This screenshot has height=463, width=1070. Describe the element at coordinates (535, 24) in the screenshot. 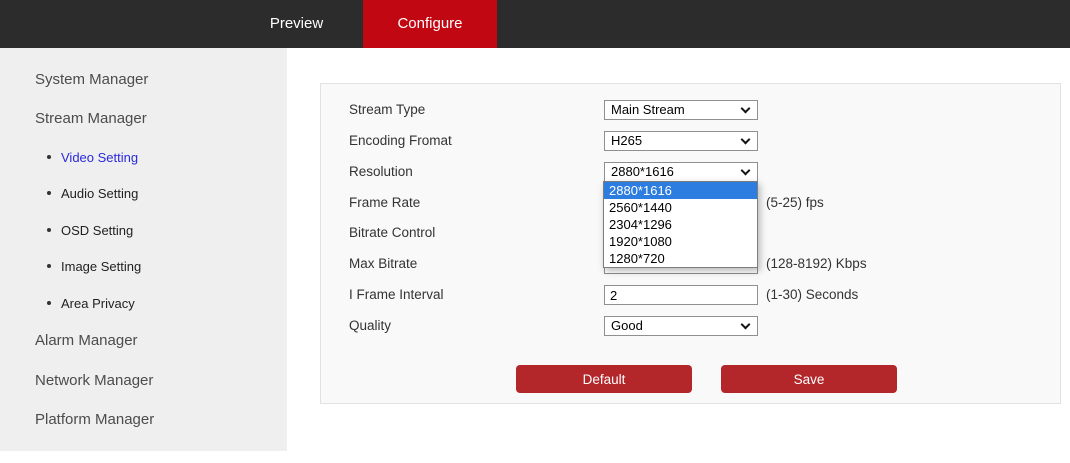

I see `topbar: Preview Configure` at that location.